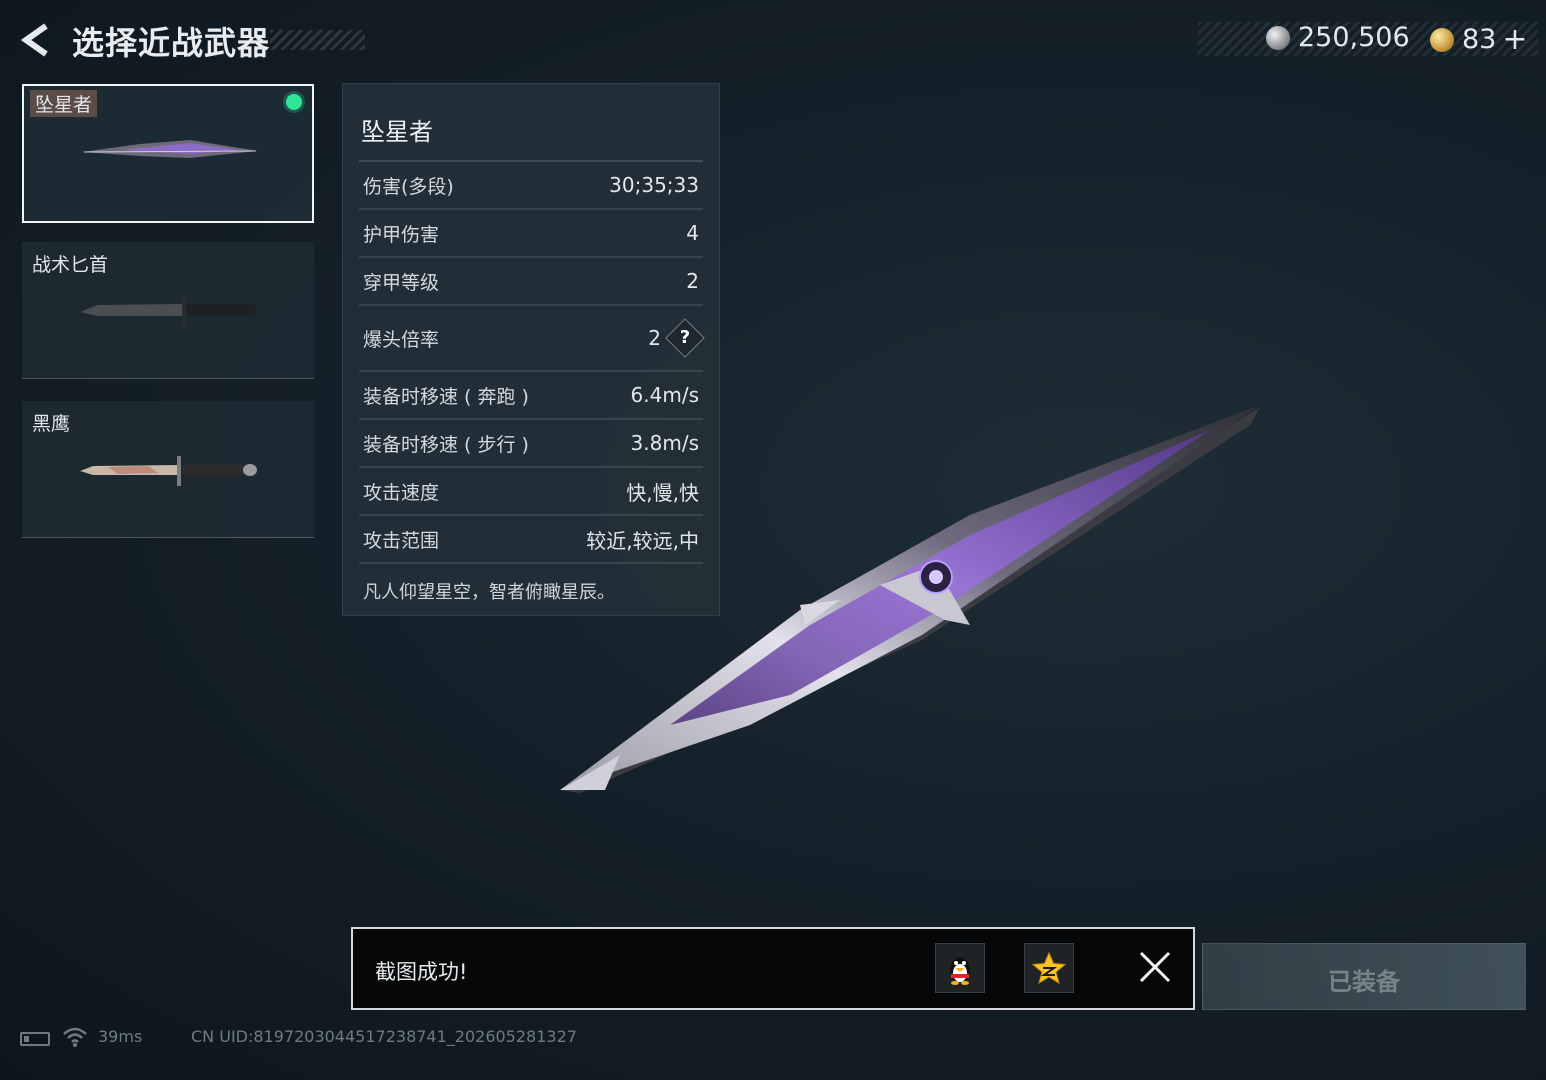 The height and width of the screenshot is (1080, 1546). What do you see at coordinates (401, 492) in the screenshot?
I see `stat-label: 攻击速度` at bounding box center [401, 492].